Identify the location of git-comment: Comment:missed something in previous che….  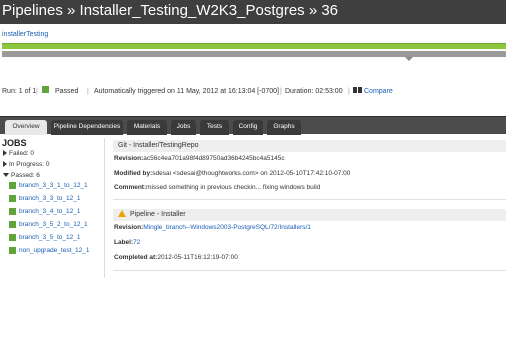
(217, 187).